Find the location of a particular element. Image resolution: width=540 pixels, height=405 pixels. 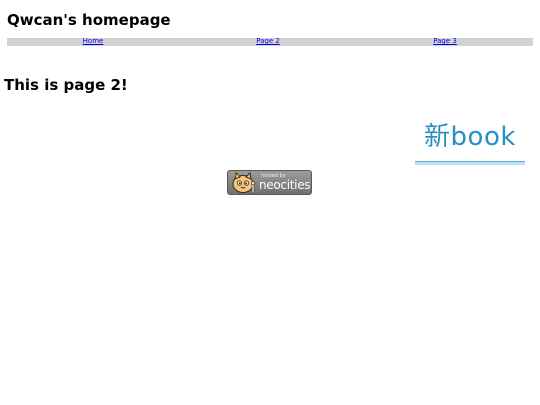

nav-link-page-2: Page 2 is located at coordinates (268, 41).